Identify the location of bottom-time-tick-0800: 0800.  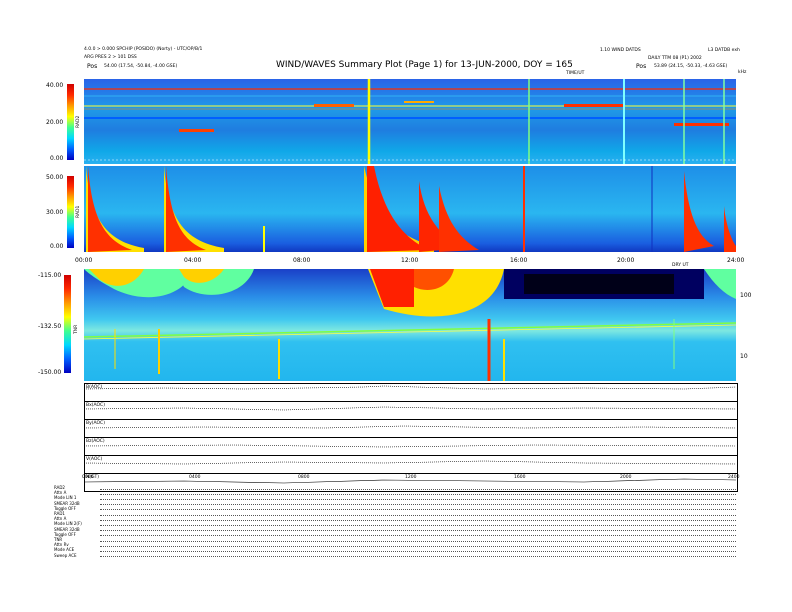
(304, 477).